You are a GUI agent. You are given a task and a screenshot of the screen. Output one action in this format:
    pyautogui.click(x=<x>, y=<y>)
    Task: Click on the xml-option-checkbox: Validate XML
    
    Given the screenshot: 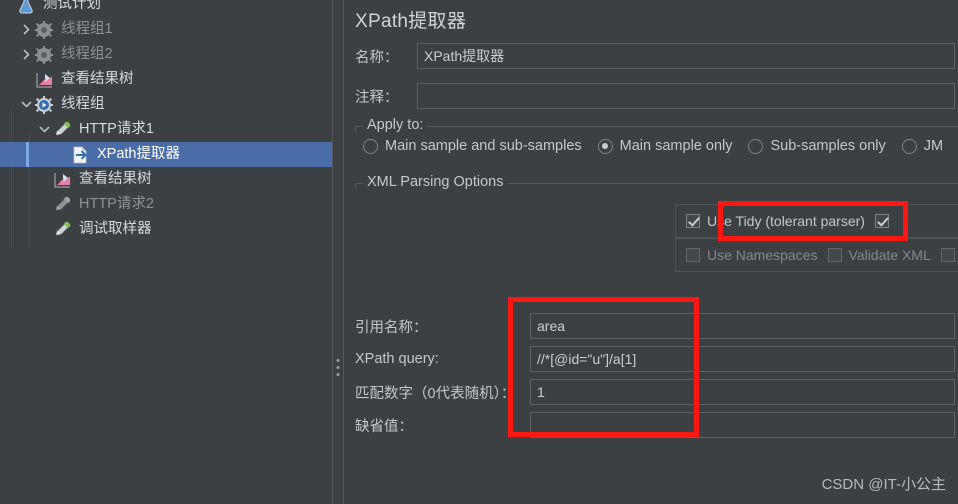 What is the action you would take?
    pyautogui.click(x=879, y=255)
    